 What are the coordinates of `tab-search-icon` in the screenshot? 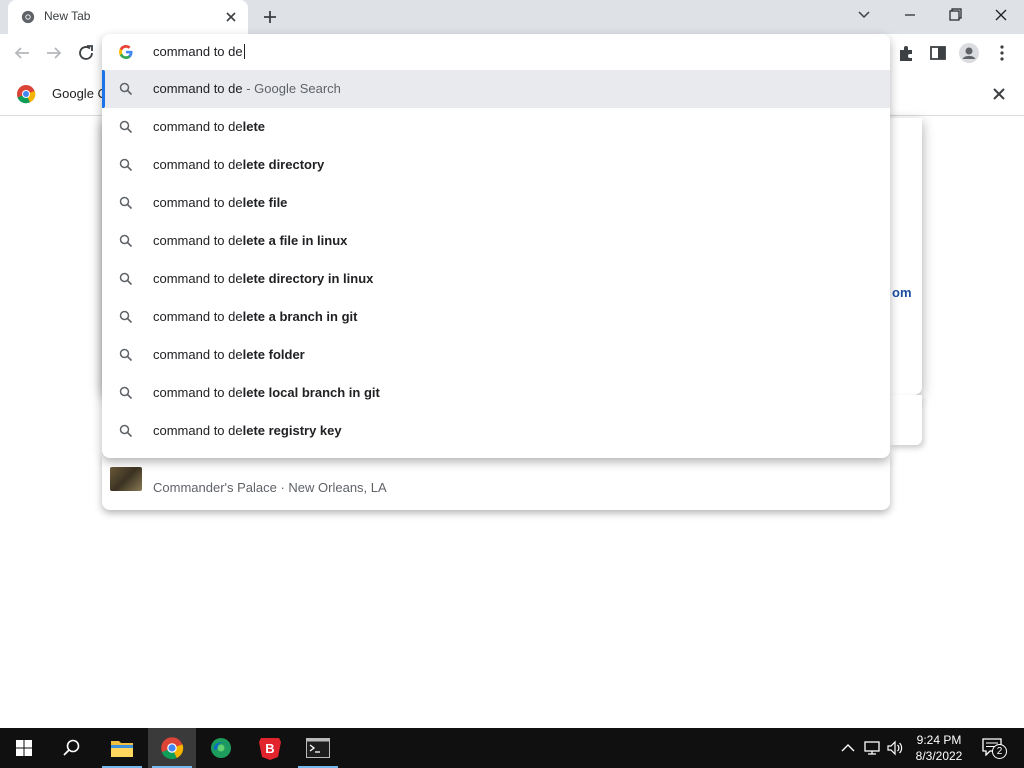 It's located at (864, 15).